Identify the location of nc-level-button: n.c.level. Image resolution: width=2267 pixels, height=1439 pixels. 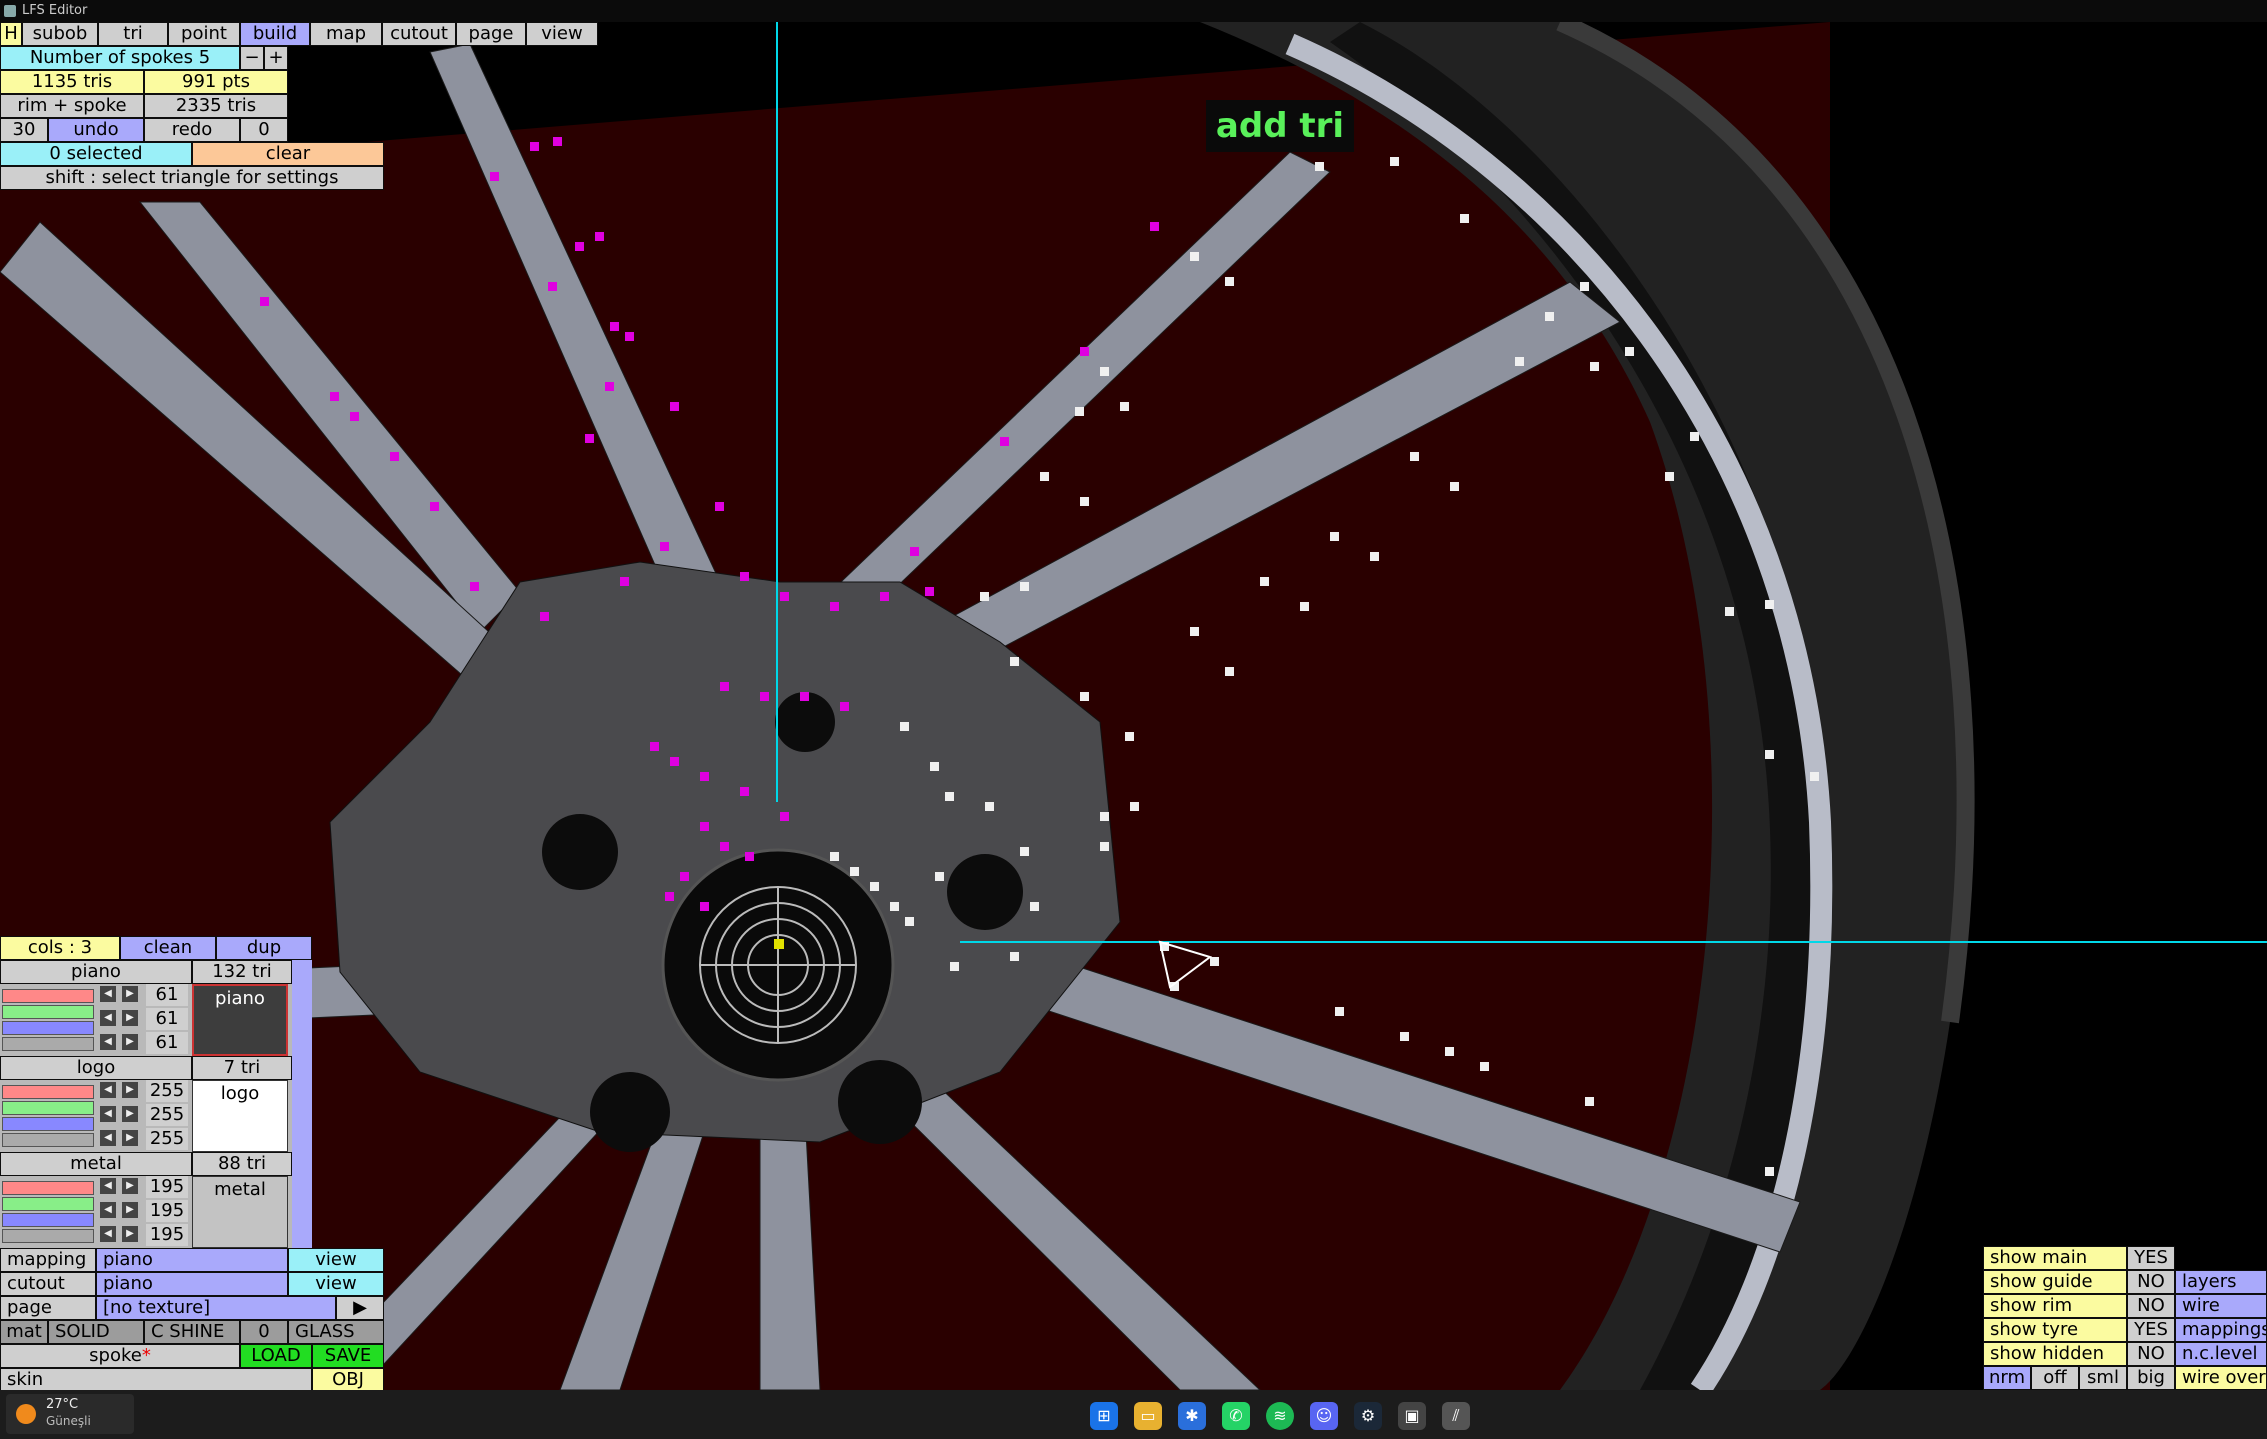
(2221, 1354).